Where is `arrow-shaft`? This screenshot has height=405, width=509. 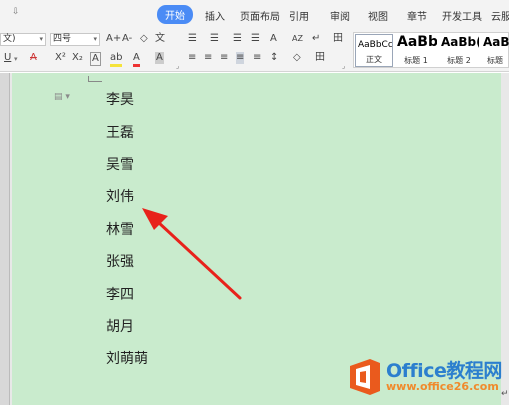 arrow-shaft is located at coordinates (199, 260).